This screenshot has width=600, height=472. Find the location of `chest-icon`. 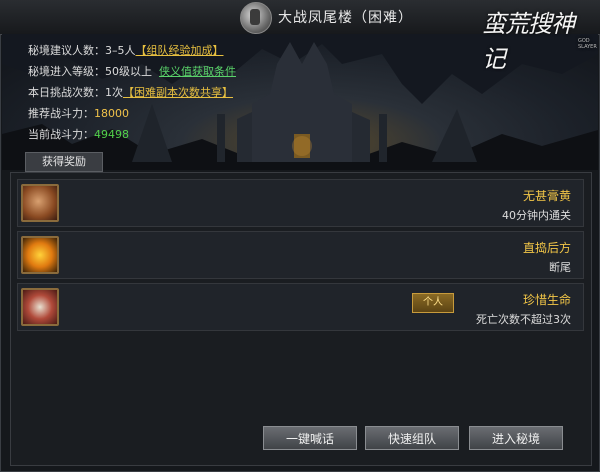

chest-icon is located at coordinates (40, 307).